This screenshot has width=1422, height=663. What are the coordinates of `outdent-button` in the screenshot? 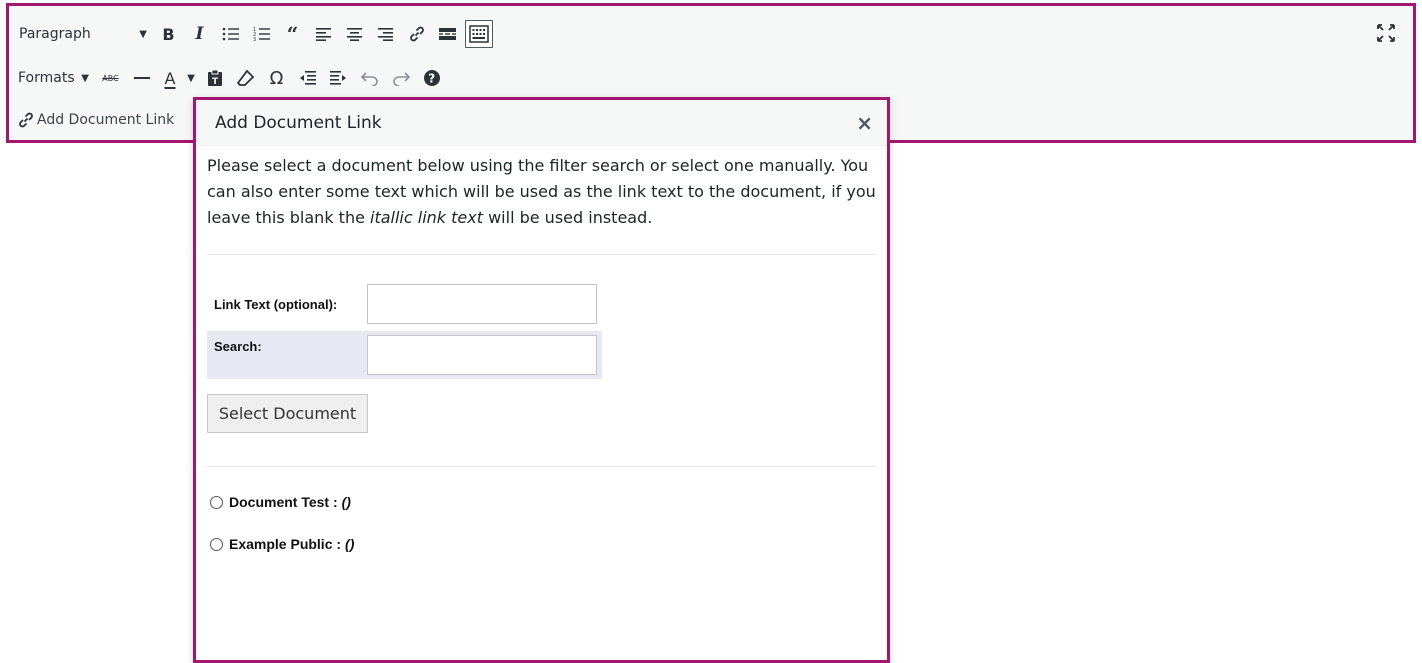 It's located at (307, 78).